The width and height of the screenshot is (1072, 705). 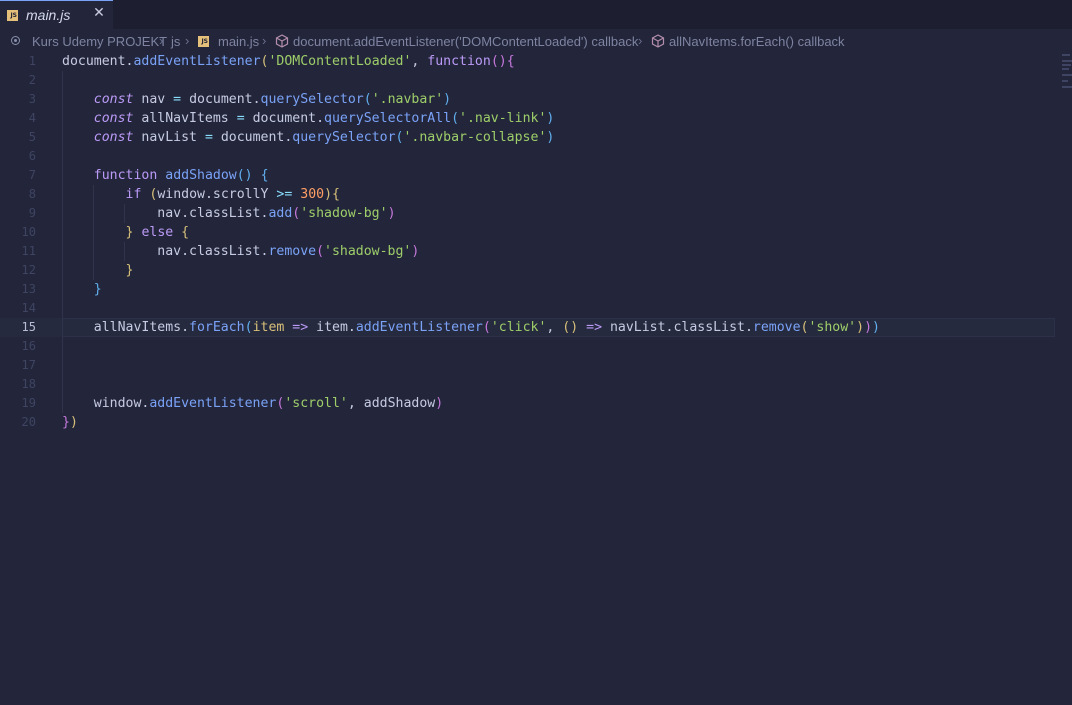 What do you see at coordinates (527, 422) in the screenshot?
I see `code-line: 20})` at bounding box center [527, 422].